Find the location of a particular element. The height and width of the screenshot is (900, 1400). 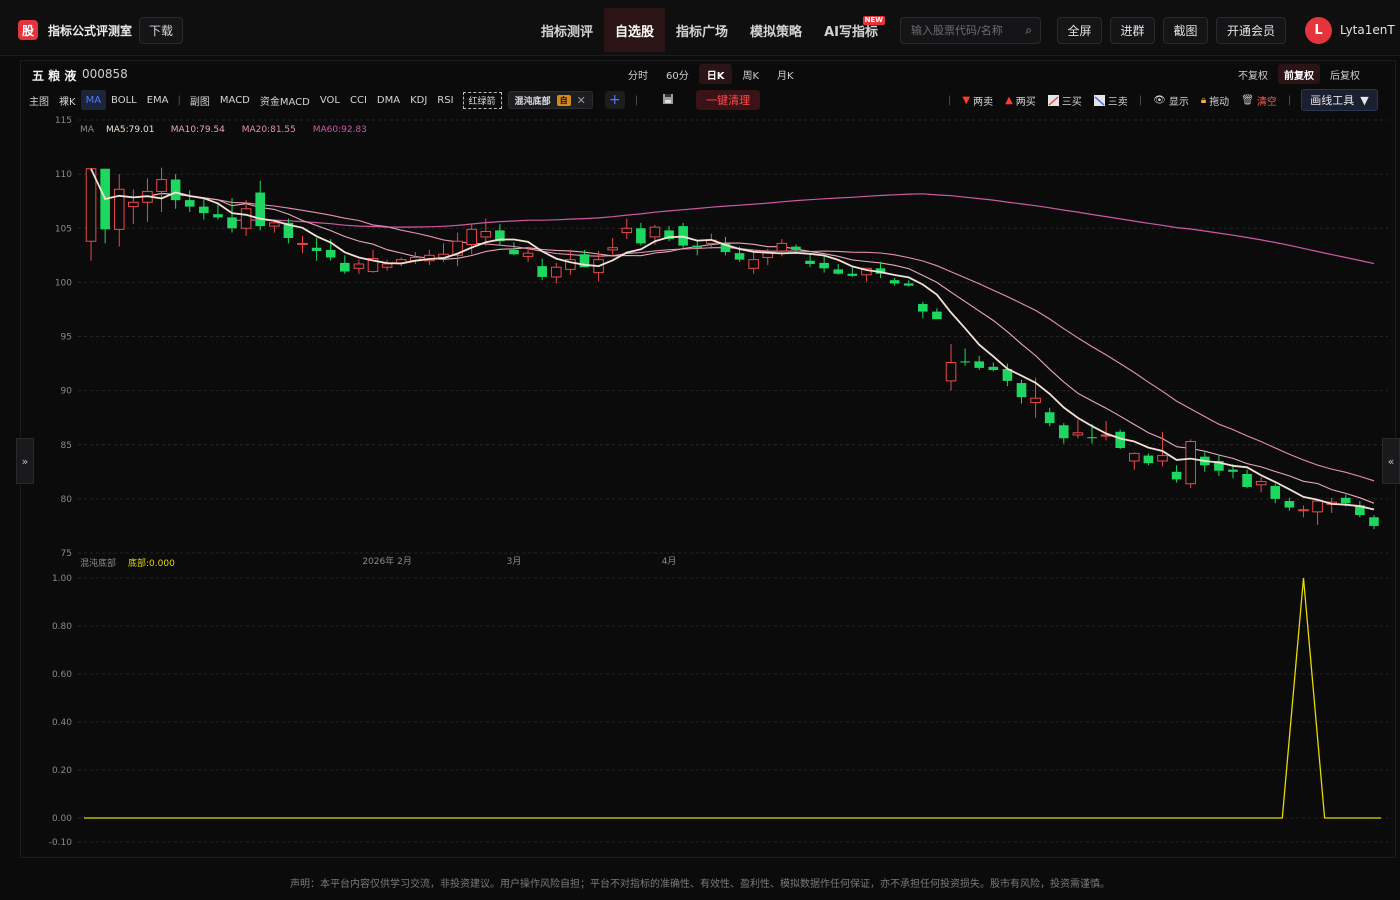

ma-legend-label: MA is located at coordinates (87, 130).